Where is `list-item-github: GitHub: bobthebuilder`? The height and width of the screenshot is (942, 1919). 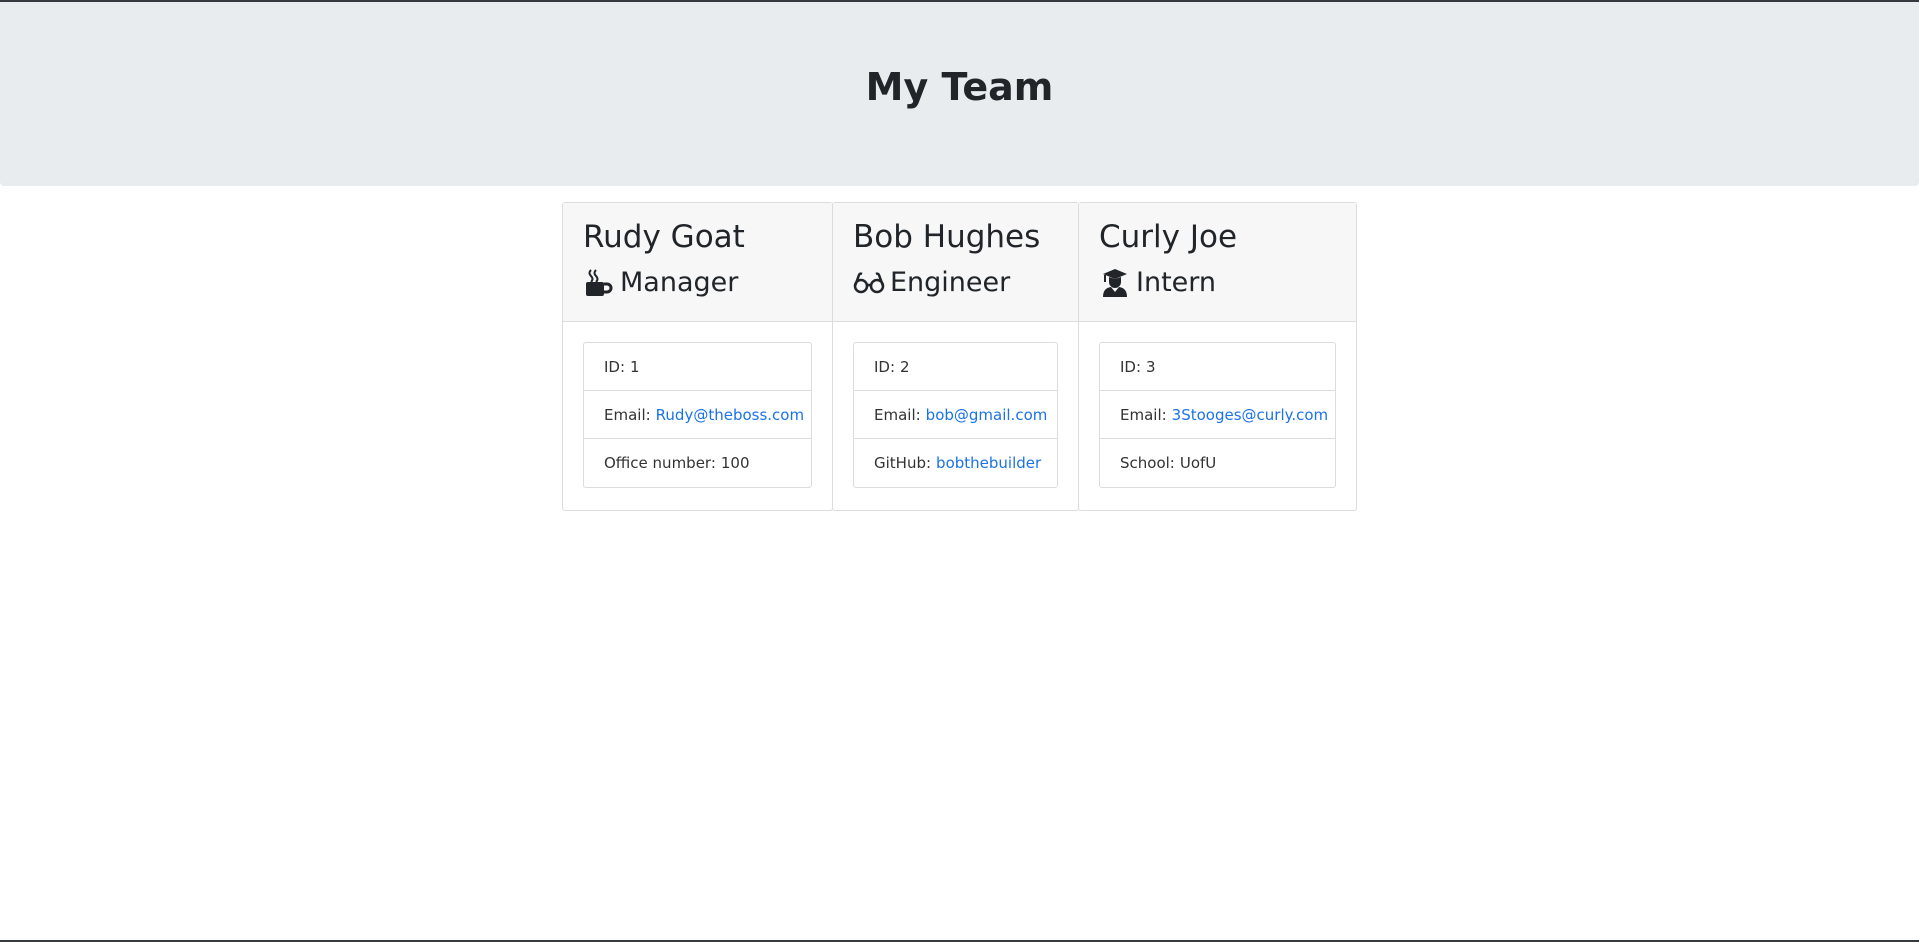 list-item-github: GitHub: bobthebuilder is located at coordinates (955, 463).